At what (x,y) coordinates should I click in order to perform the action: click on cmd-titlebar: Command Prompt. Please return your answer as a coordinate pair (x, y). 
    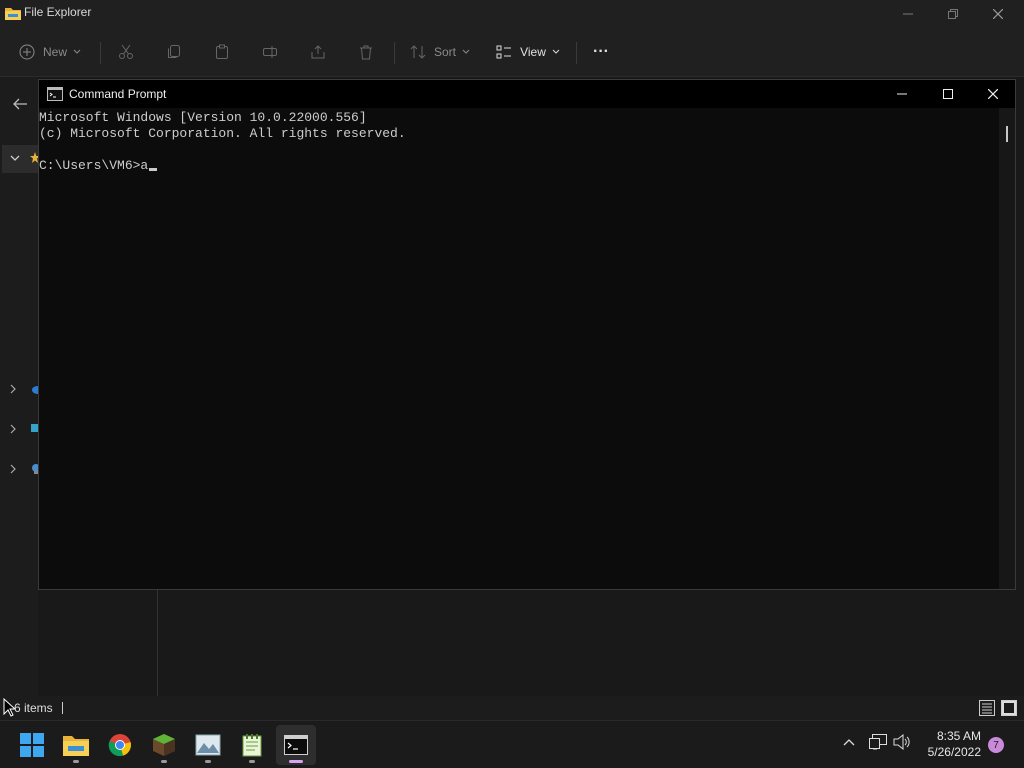
    Looking at the image, I should click on (527, 94).